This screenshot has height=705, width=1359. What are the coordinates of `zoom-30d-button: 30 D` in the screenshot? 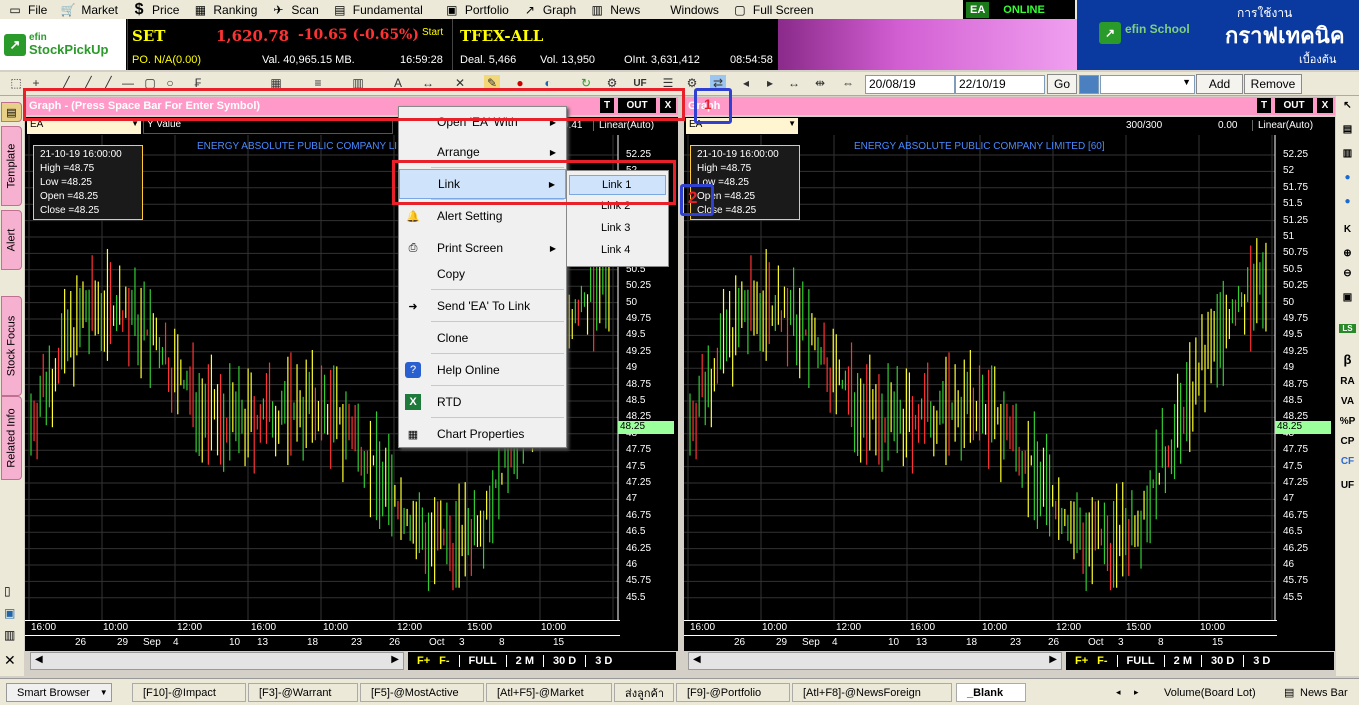 It's located at (564, 661).